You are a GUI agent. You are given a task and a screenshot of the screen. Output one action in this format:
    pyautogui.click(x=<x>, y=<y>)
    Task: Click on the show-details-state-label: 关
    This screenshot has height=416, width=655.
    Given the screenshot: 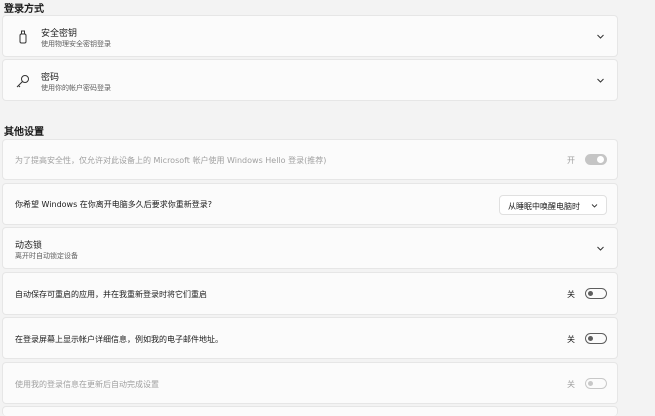 What is the action you would take?
    pyautogui.click(x=571, y=339)
    